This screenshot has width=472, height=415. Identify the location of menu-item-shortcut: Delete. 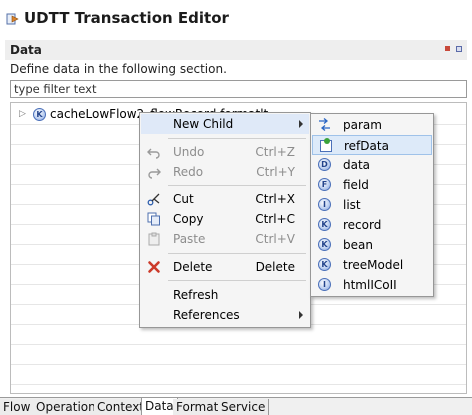
(275, 267).